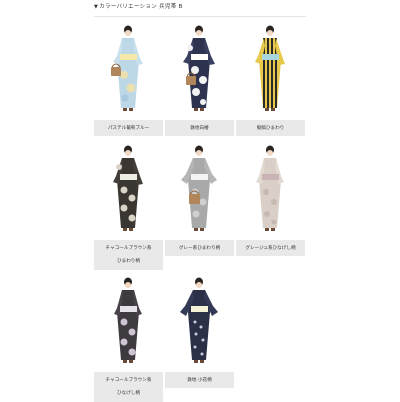  What do you see at coordinates (199, 248) in the screenshot?
I see `variation-label: グレー系ひまわり柄` at bounding box center [199, 248].